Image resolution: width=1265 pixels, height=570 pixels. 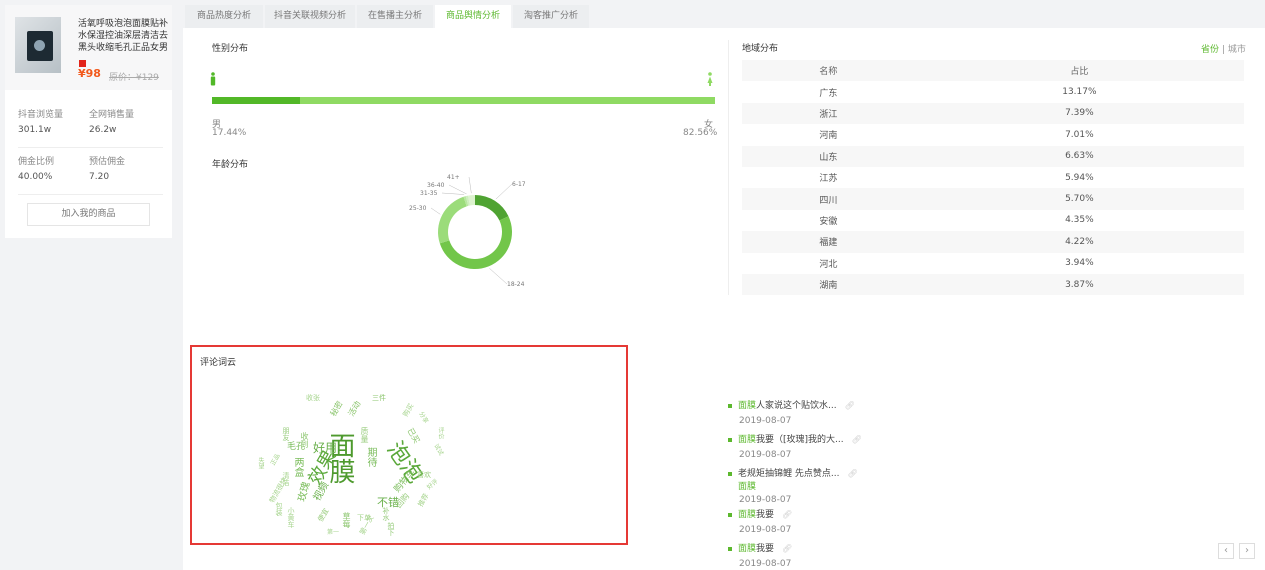 I want to click on cloud-word: 推荐, so click(x=424, y=500).